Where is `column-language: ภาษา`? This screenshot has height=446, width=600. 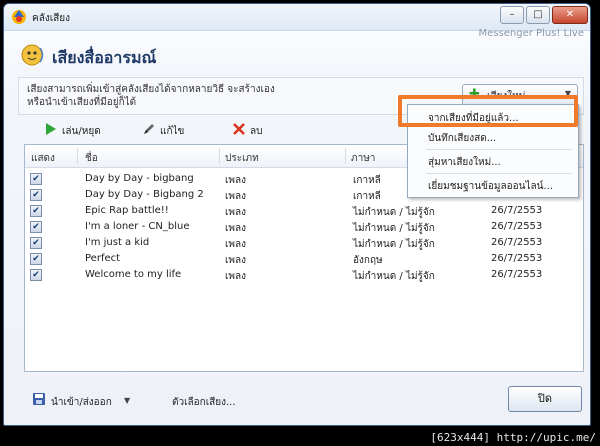 column-language: ภาษา is located at coordinates (363, 158).